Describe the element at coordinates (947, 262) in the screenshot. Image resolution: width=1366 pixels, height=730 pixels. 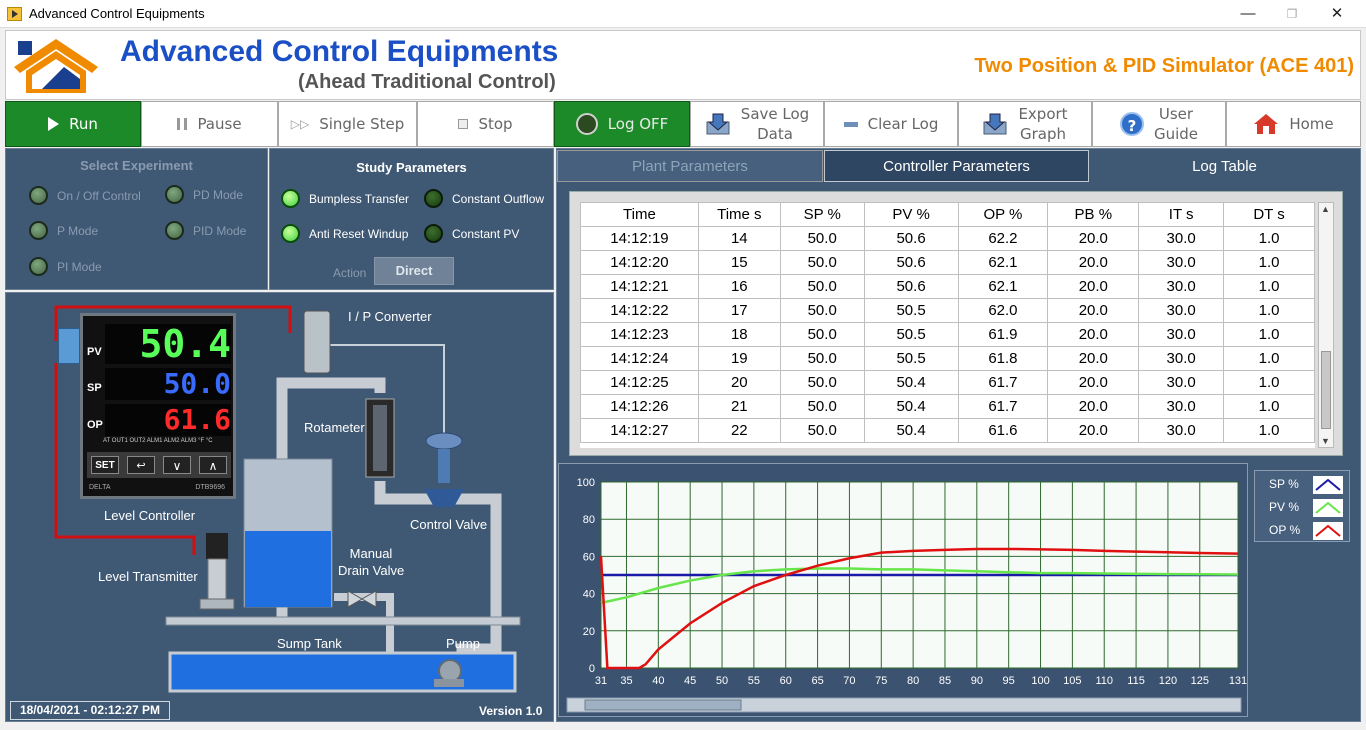
I see `table-row: 14:12:20 15 50.0 50.6 62.1 20.0 30.0 1.0` at that location.